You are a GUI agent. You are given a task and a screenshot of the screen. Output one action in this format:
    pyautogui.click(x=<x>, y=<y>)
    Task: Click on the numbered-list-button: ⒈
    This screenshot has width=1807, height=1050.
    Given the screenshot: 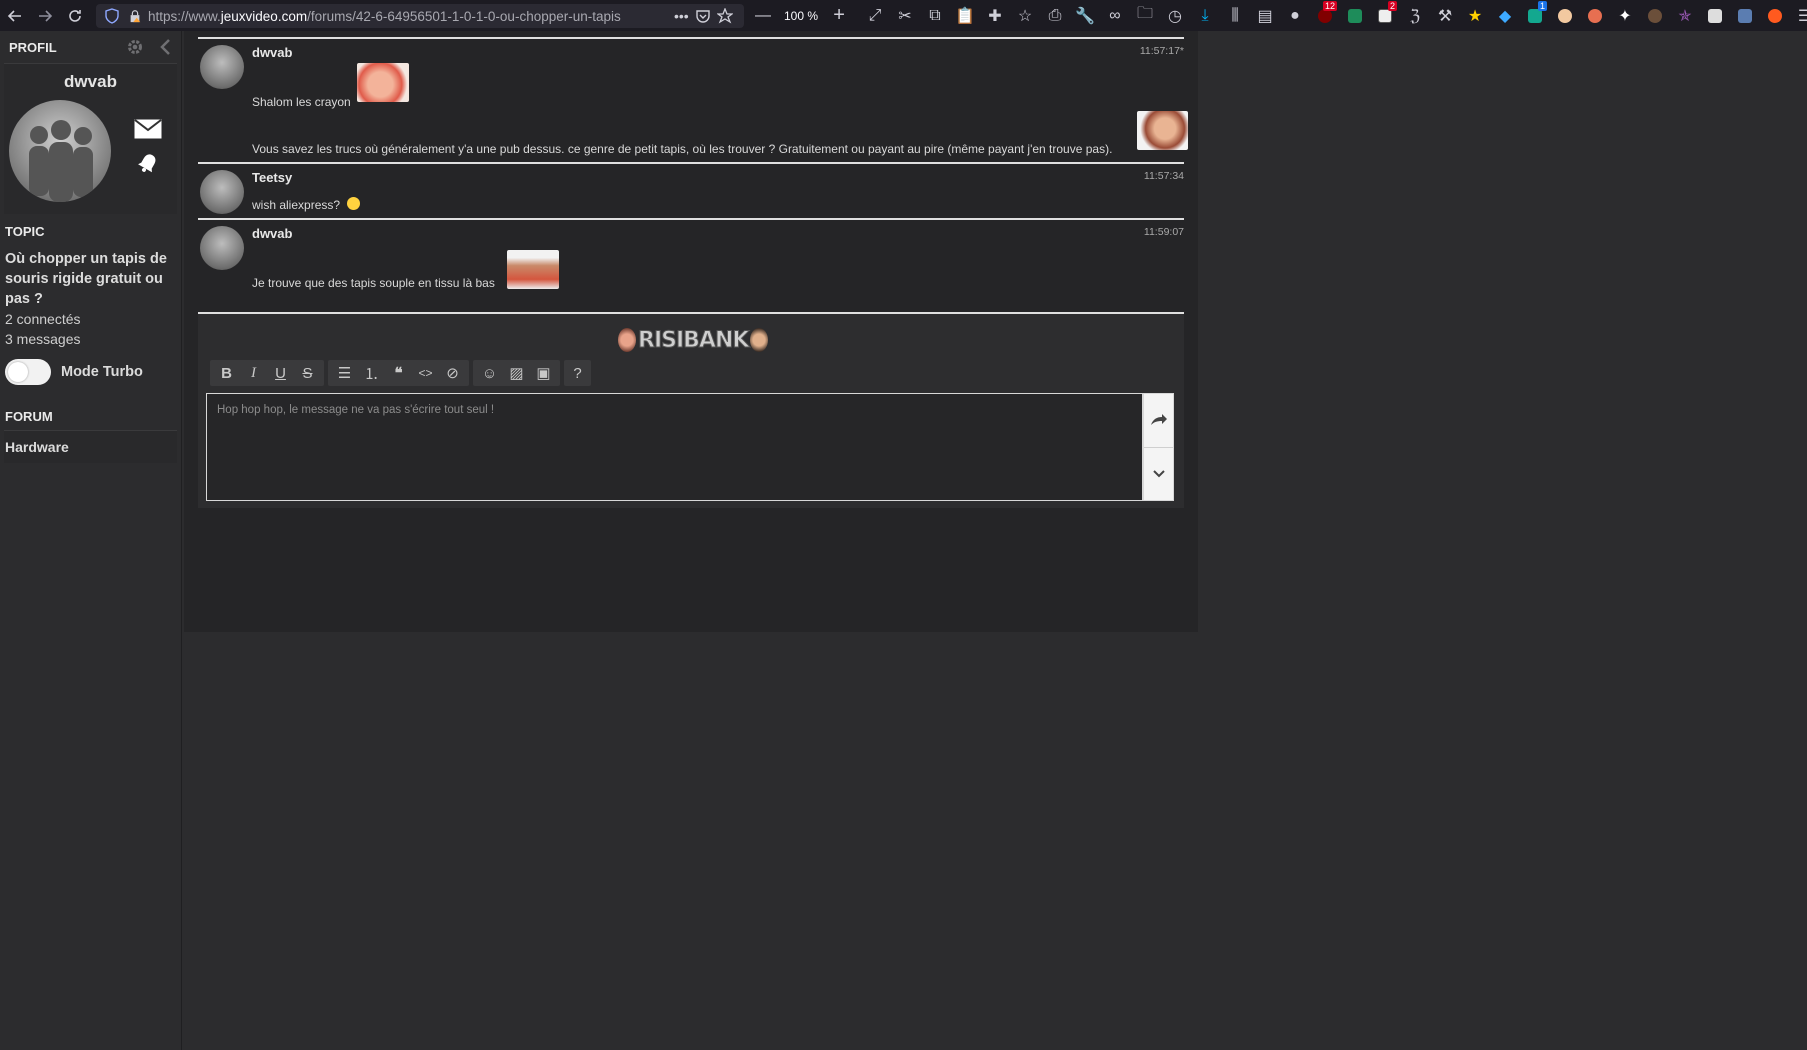 What is the action you would take?
    pyautogui.click(x=371, y=373)
    